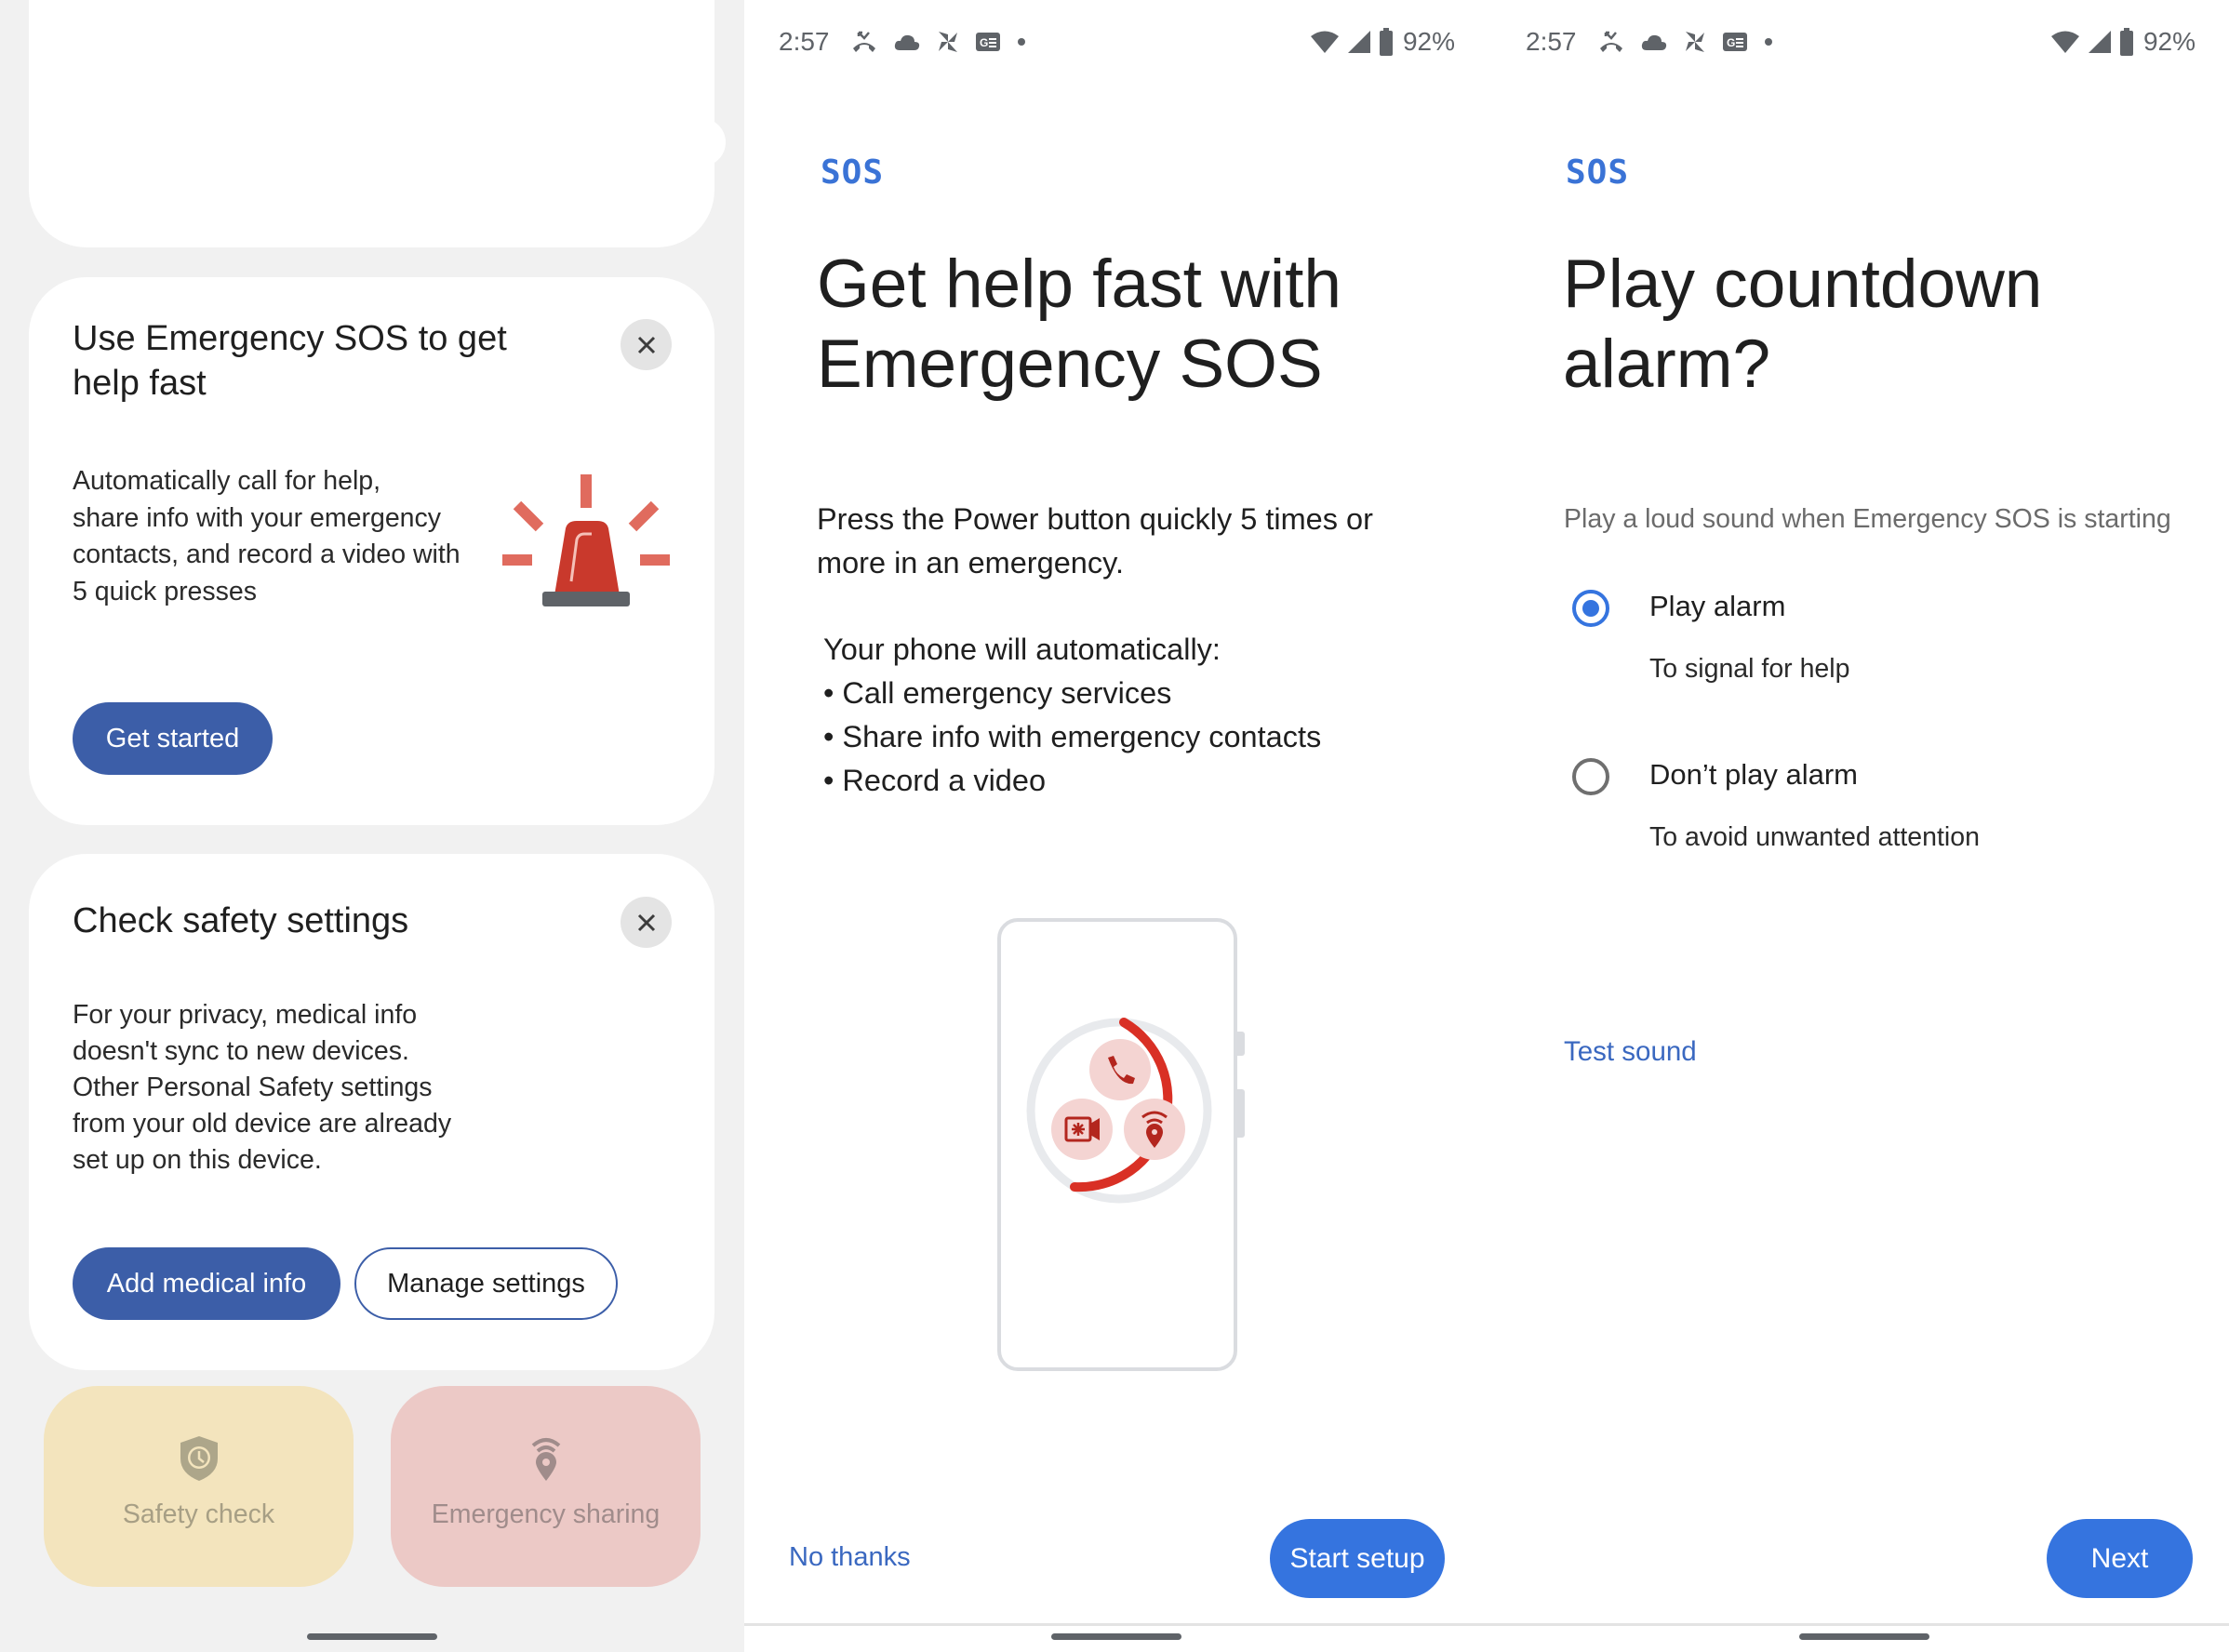 The image size is (2229, 1652). Describe the element at coordinates (1590, 608) in the screenshot. I see `radio-selected` at that location.